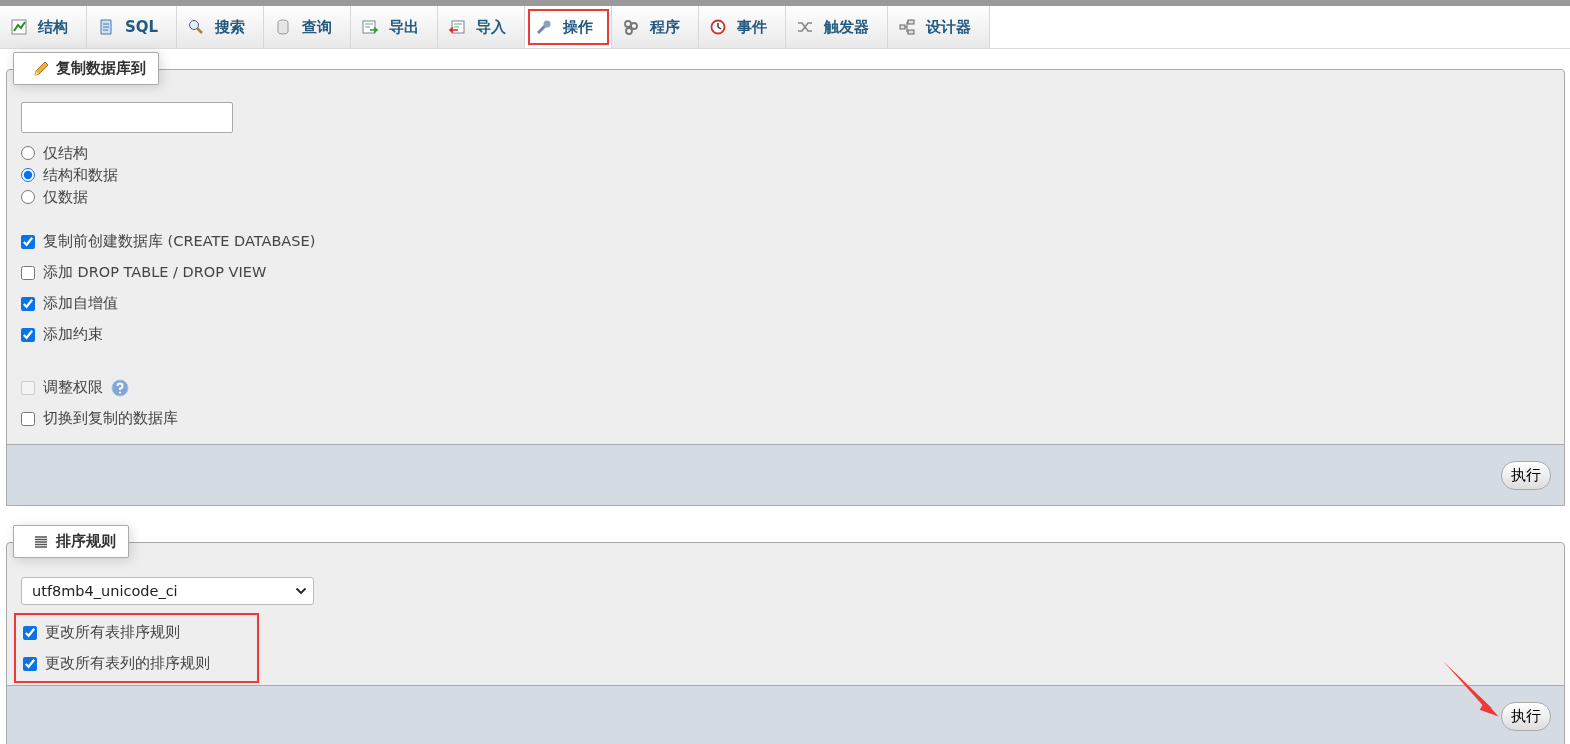  What do you see at coordinates (907, 27) in the screenshot?
I see `network-icon` at bounding box center [907, 27].